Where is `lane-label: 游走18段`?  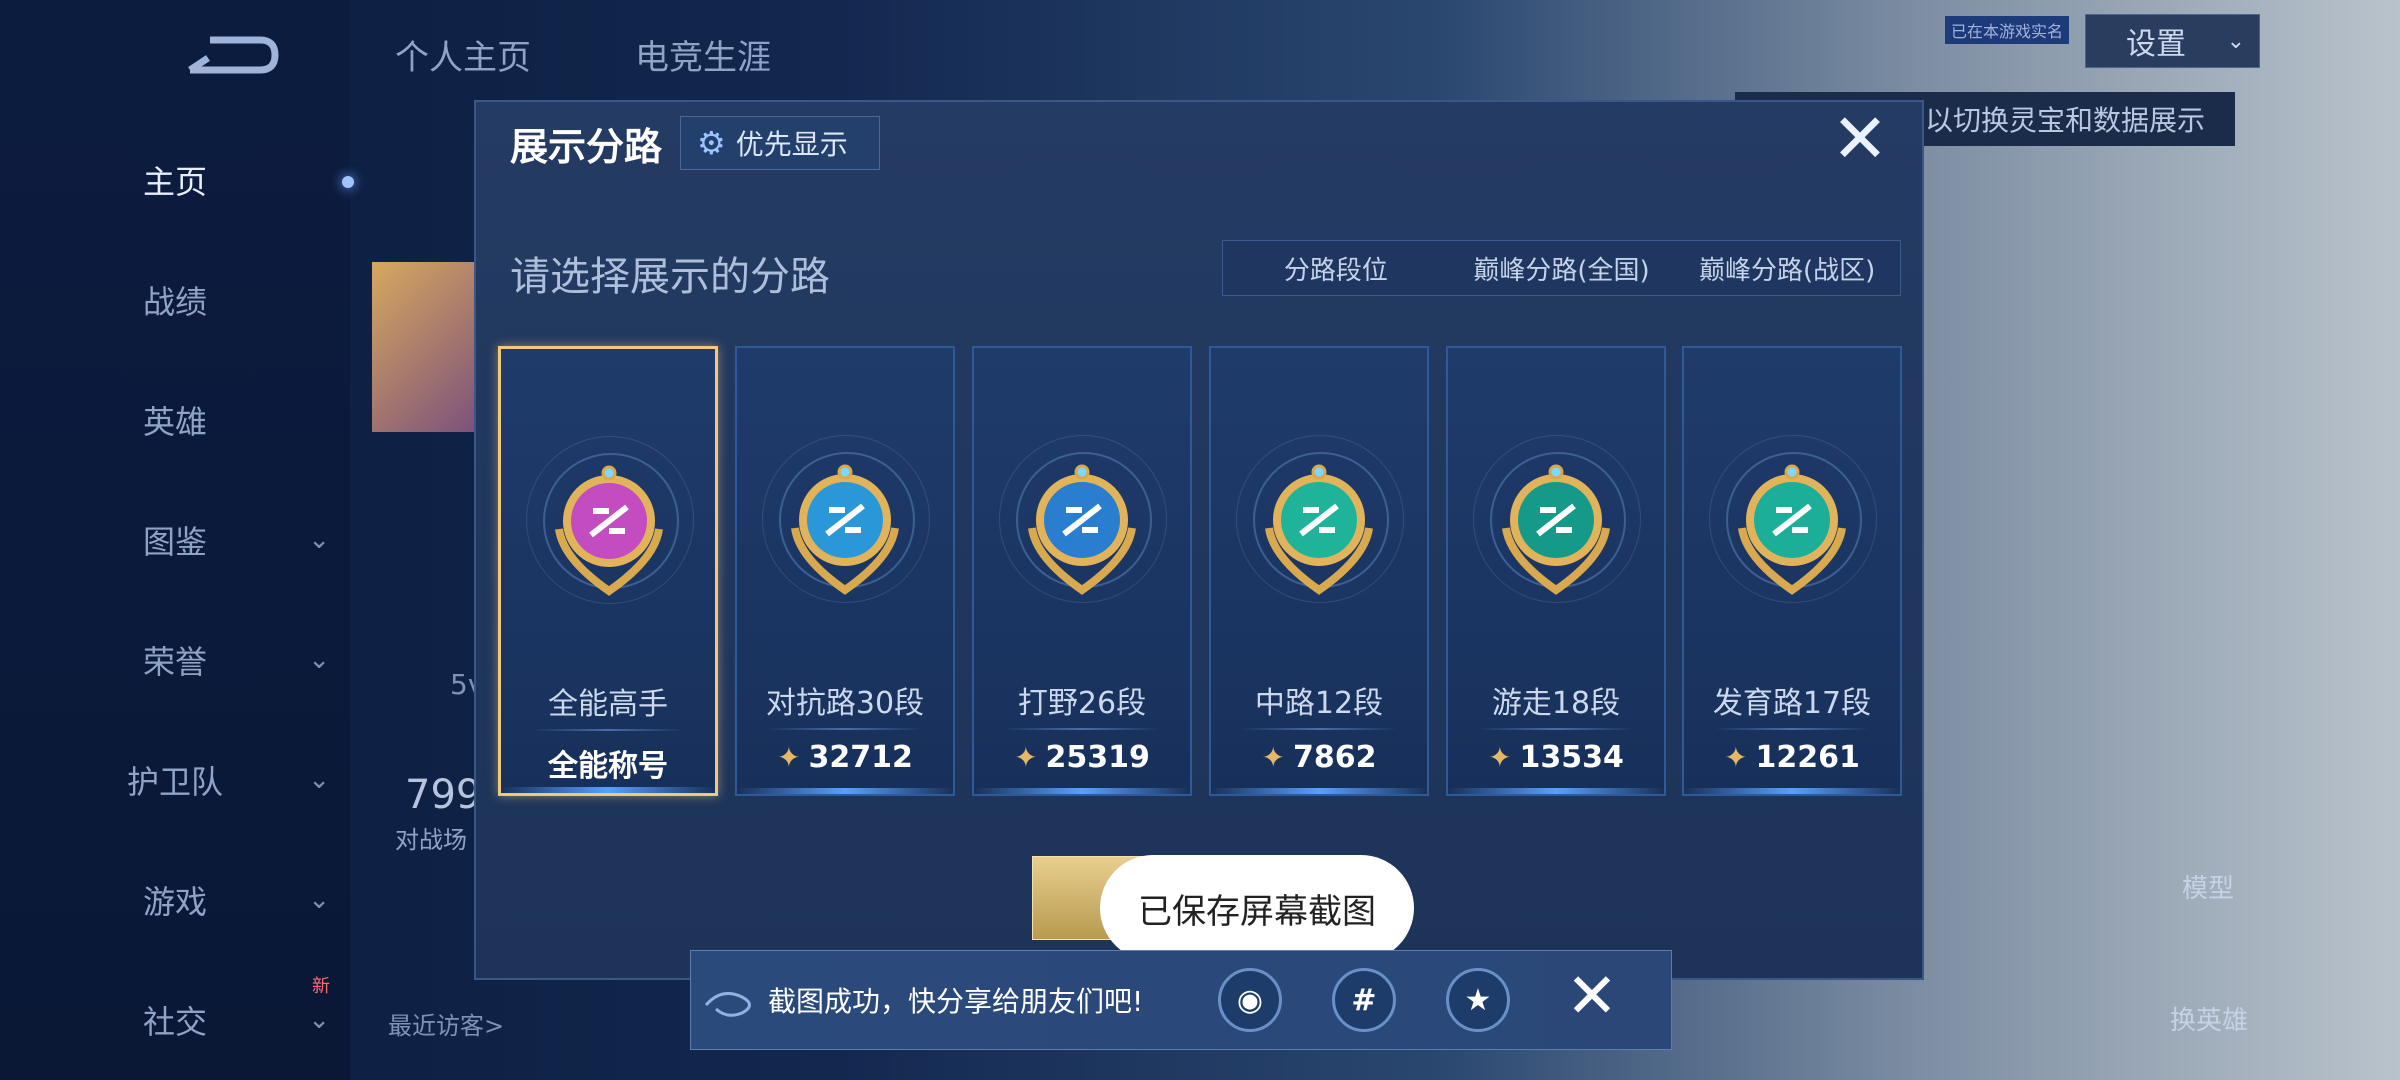
lane-label: 游走18段 is located at coordinates (1556, 703).